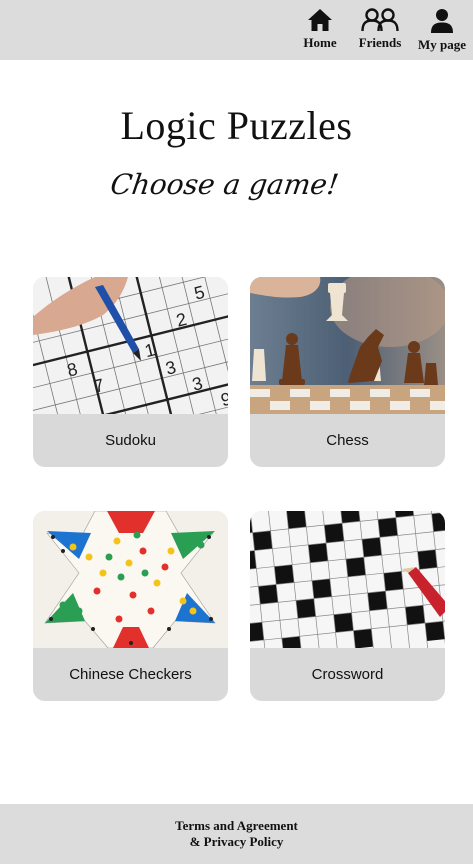 This screenshot has width=473, height=864. What do you see at coordinates (224, 184) in the screenshot?
I see `page-subtitle: Choose a game!` at bounding box center [224, 184].